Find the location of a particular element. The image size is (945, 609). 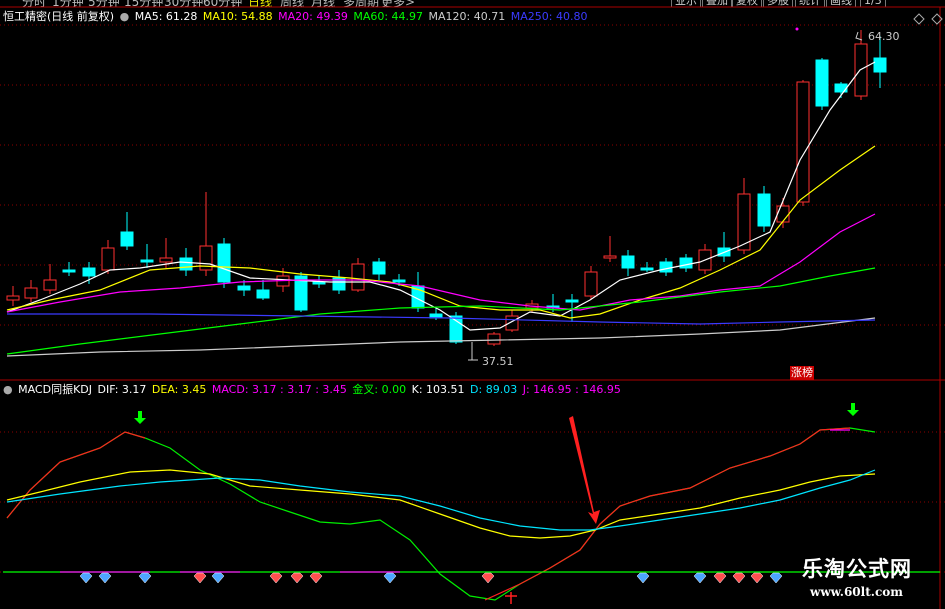

limit-up-badge: 涨榜 is located at coordinates (802, 373).